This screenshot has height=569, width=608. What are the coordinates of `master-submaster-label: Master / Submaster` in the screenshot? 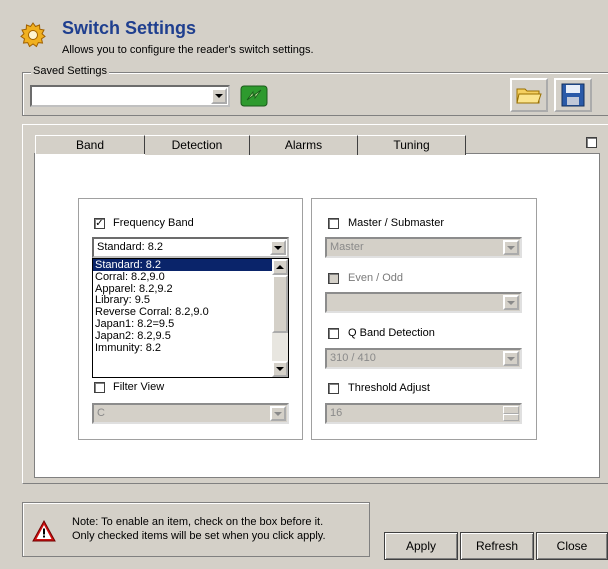 It's located at (396, 223).